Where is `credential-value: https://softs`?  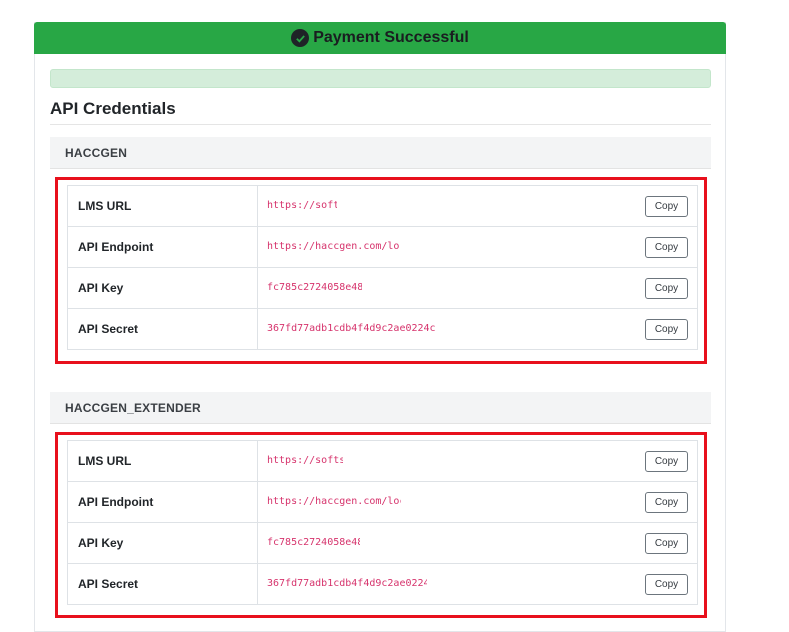
credential-value: https://softs is located at coordinates (305, 460).